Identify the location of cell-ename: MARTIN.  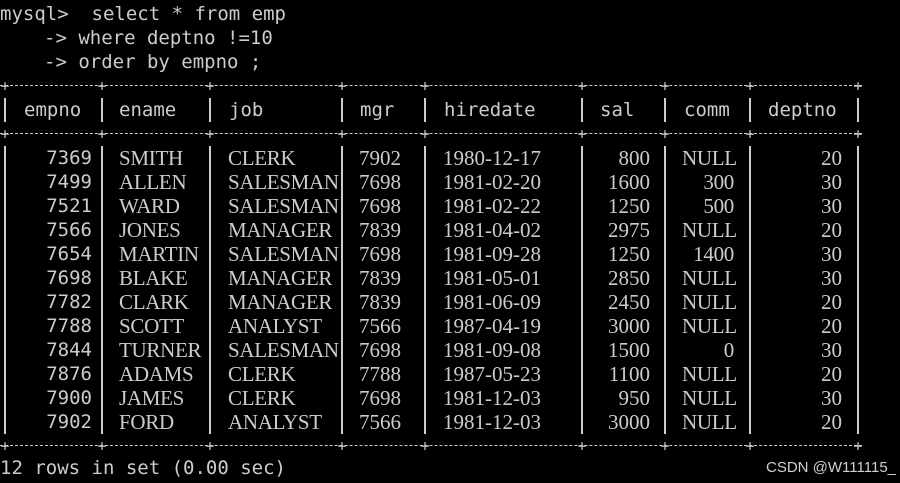
(159, 254).